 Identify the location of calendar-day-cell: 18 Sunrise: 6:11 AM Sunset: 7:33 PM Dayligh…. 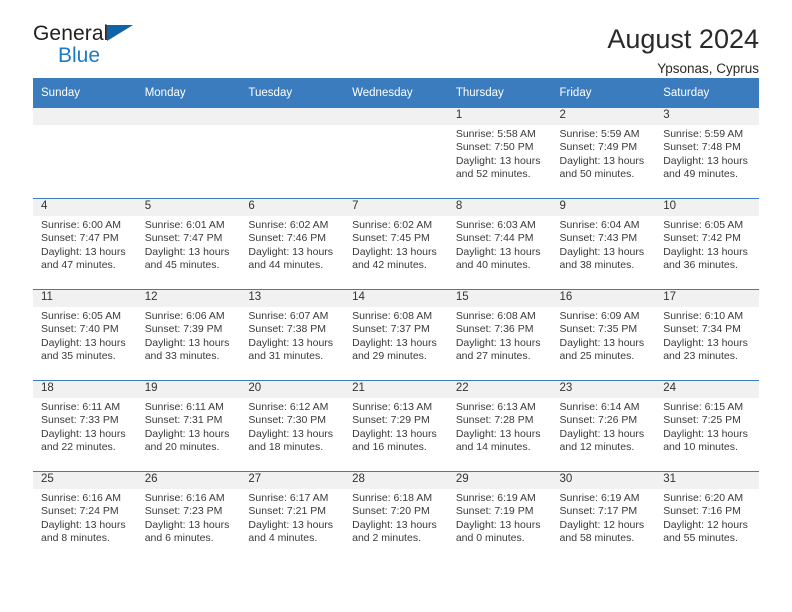
(85, 426).